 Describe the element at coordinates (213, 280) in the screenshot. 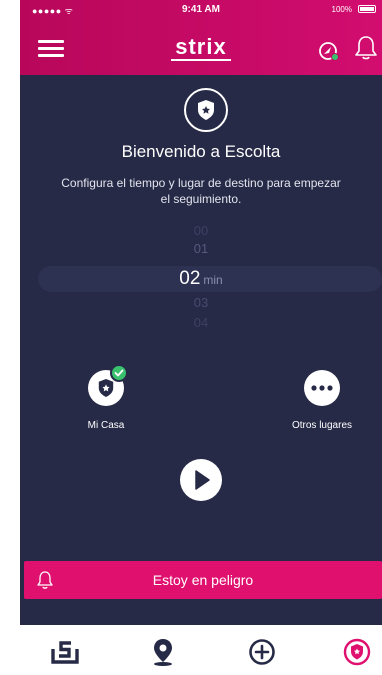

I see `picker-unit: min` at that location.